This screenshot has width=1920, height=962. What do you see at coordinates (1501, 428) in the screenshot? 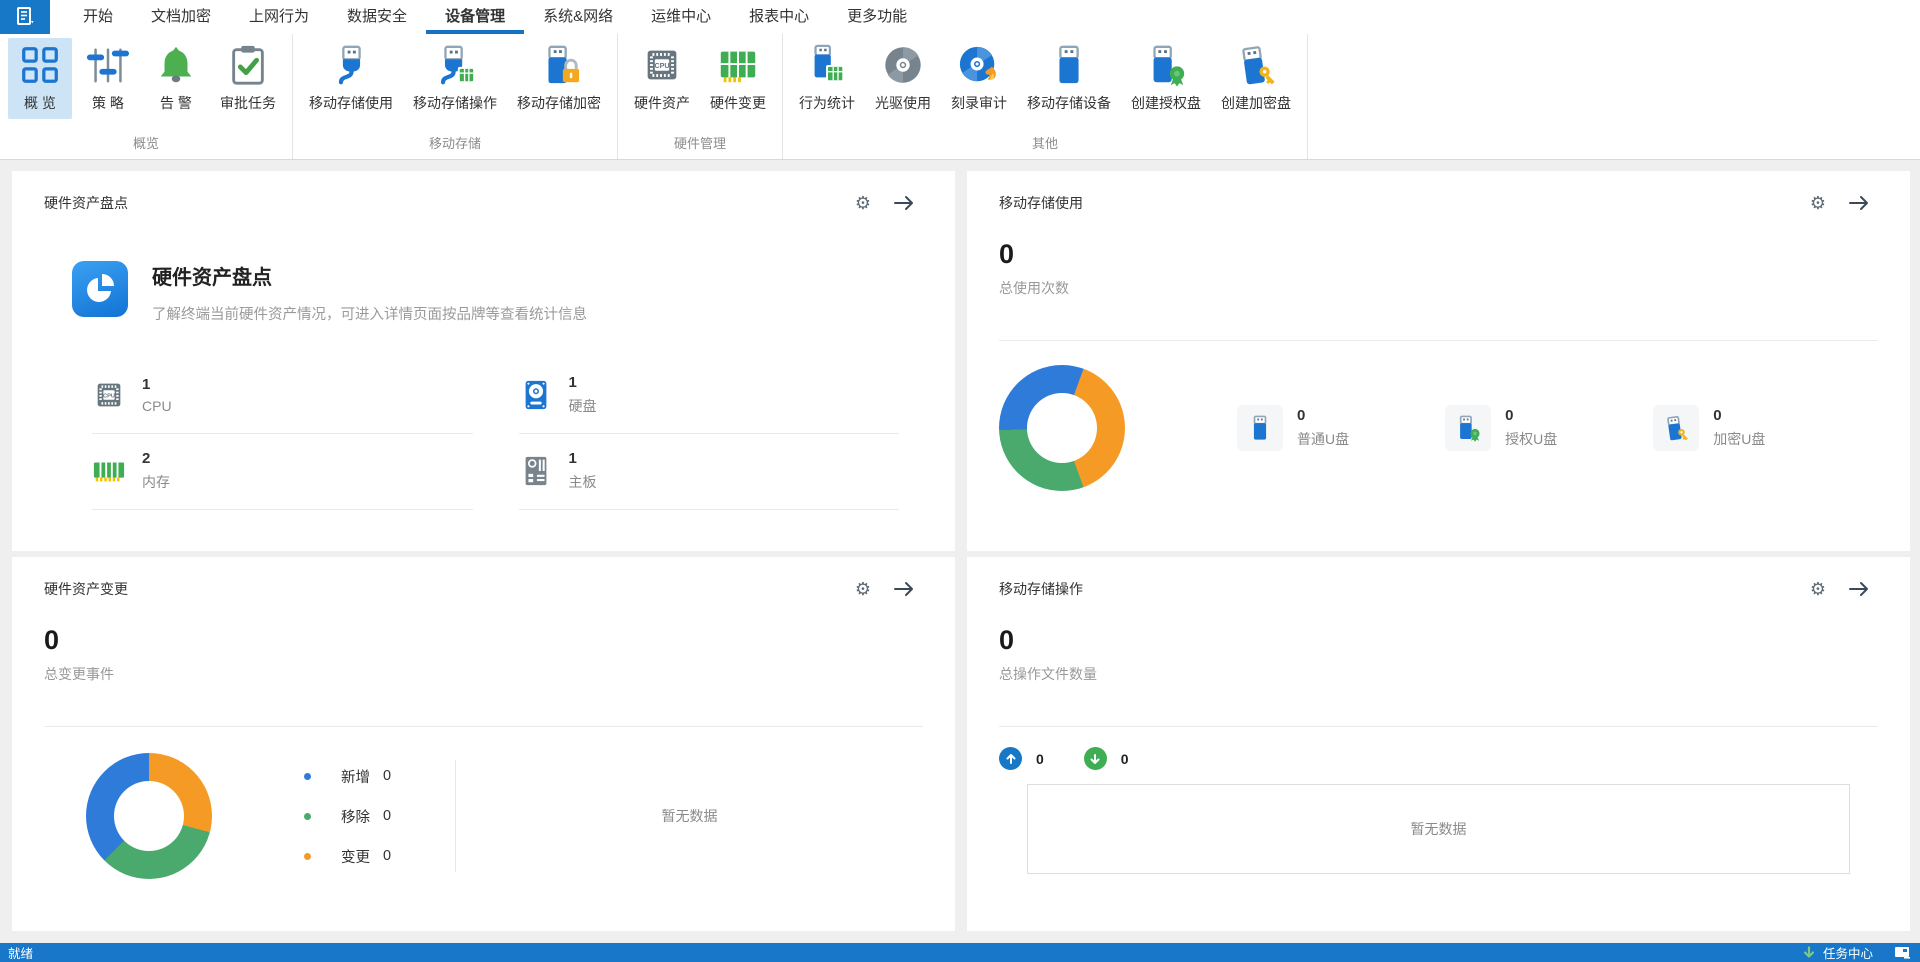
I see `usage-item-authorized-usb: 0 授权U盘` at bounding box center [1501, 428].